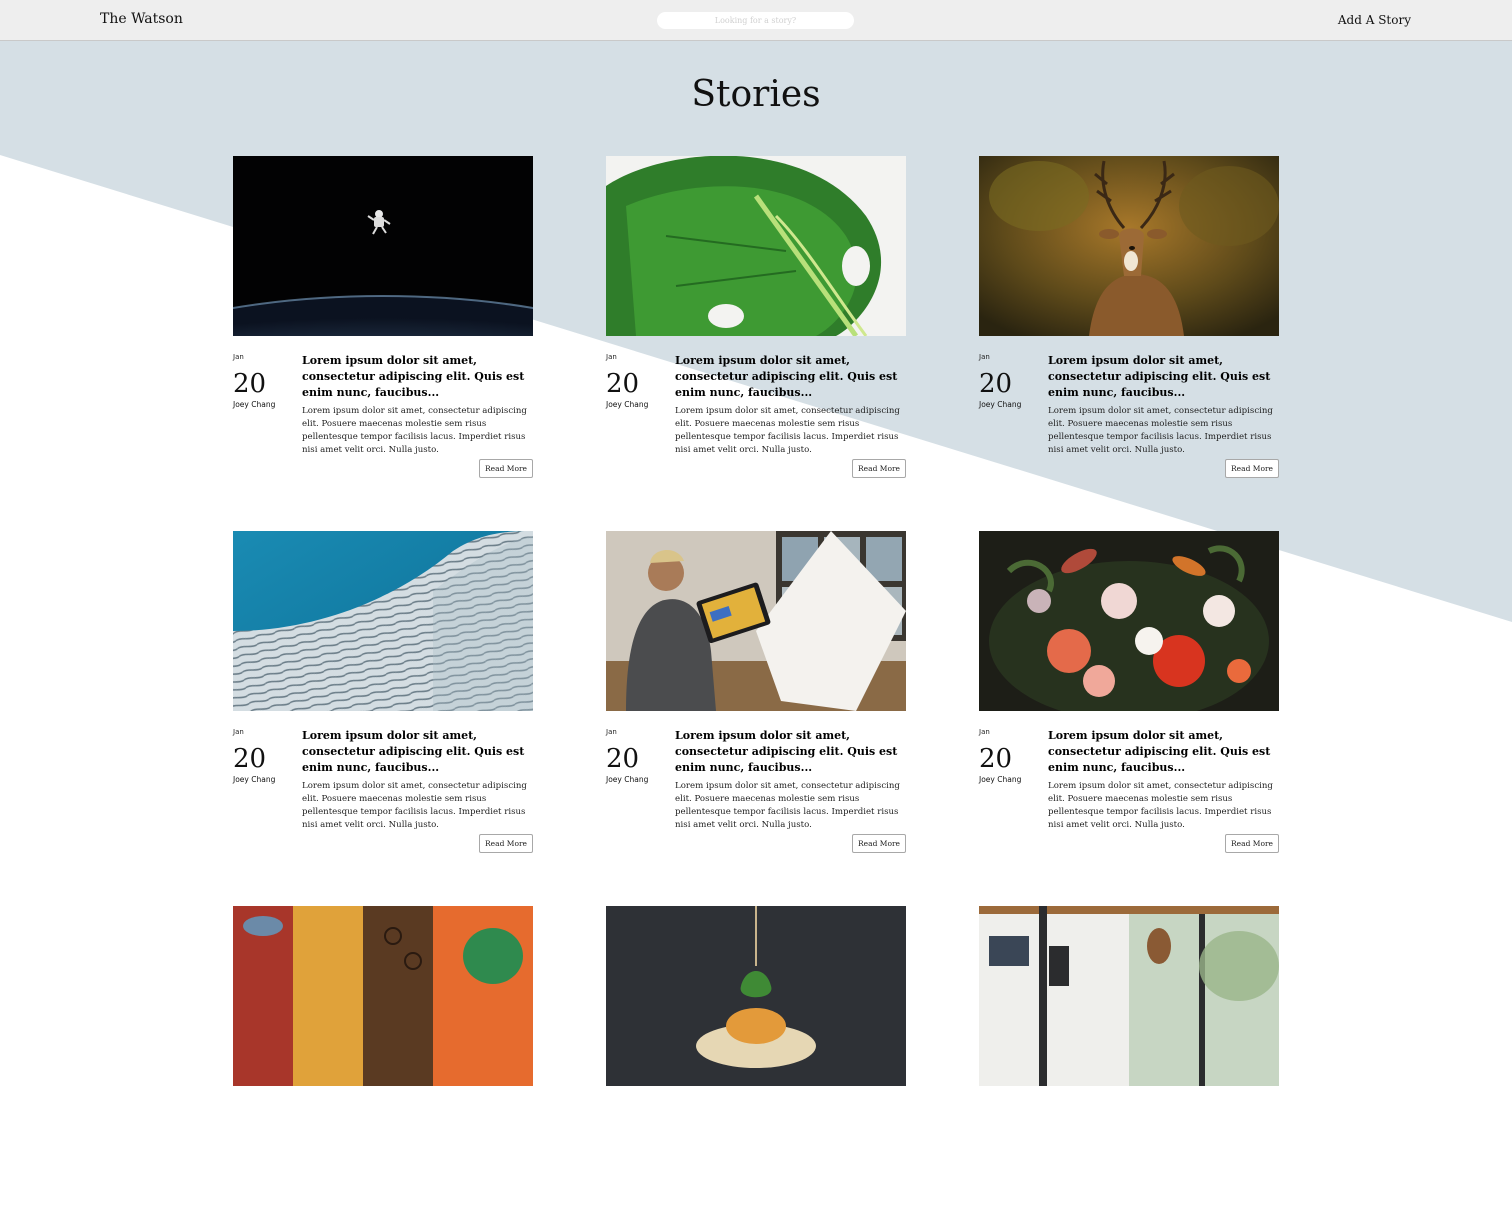 The height and width of the screenshot is (1229, 1512). I want to click on story-image-astronaut, so click(383, 246).